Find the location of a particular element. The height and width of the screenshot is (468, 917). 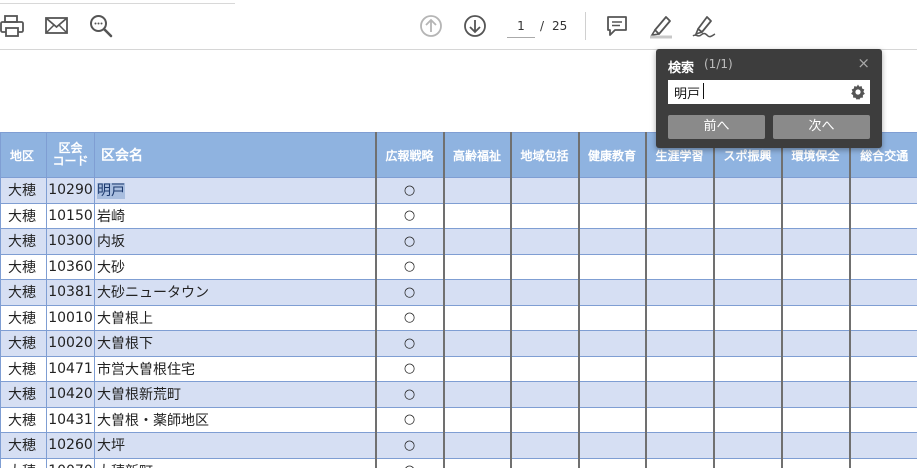

code-cell: 10070 is located at coordinates (70, 462).